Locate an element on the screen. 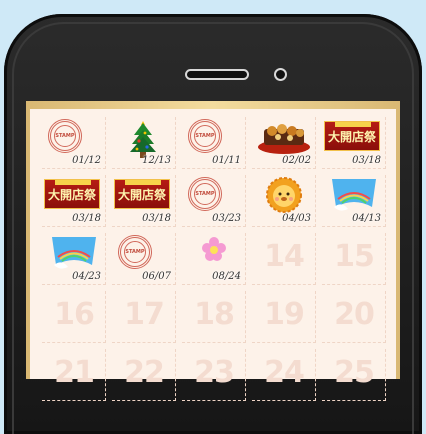 This screenshot has width=426, height=434. slot-number: 20 is located at coordinates (354, 314).